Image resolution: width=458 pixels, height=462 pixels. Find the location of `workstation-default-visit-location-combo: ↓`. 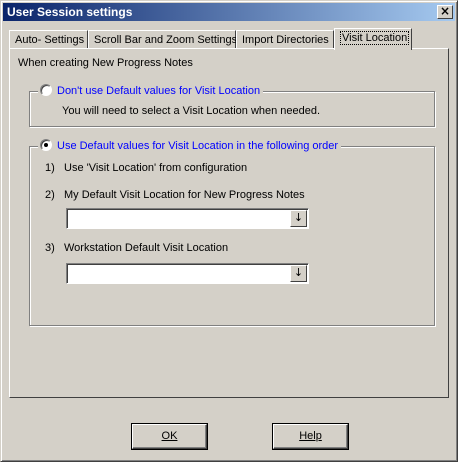

workstation-default-visit-location-combo: ↓ is located at coordinates (187, 273).